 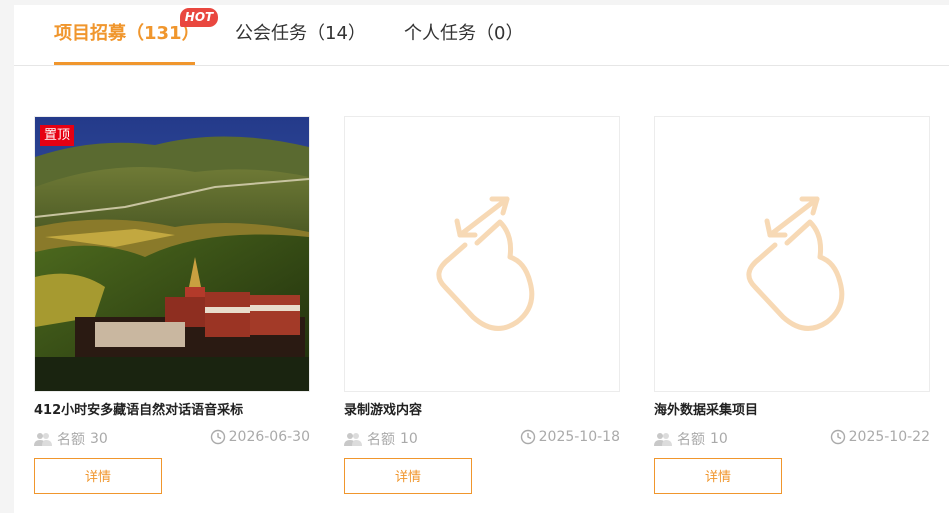 What do you see at coordinates (269, 437) in the screenshot?
I see `deadline-date: 2026-06-30` at bounding box center [269, 437].